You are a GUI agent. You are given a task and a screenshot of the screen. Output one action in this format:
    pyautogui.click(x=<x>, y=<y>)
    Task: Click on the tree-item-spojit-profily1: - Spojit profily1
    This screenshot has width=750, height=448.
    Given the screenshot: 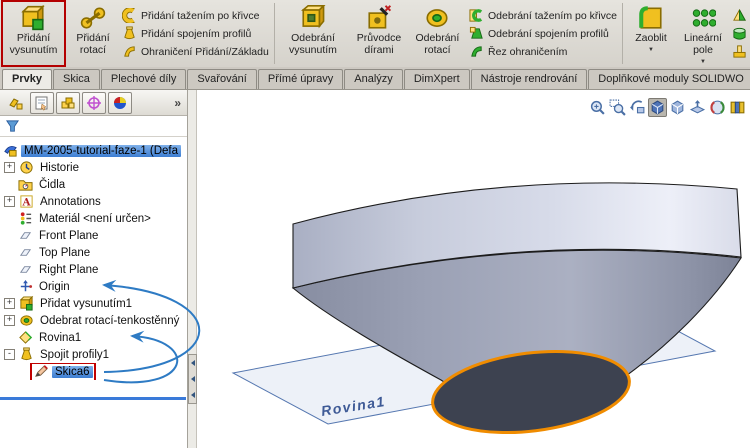 What is the action you would take?
    pyautogui.click(x=93, y=354)
    